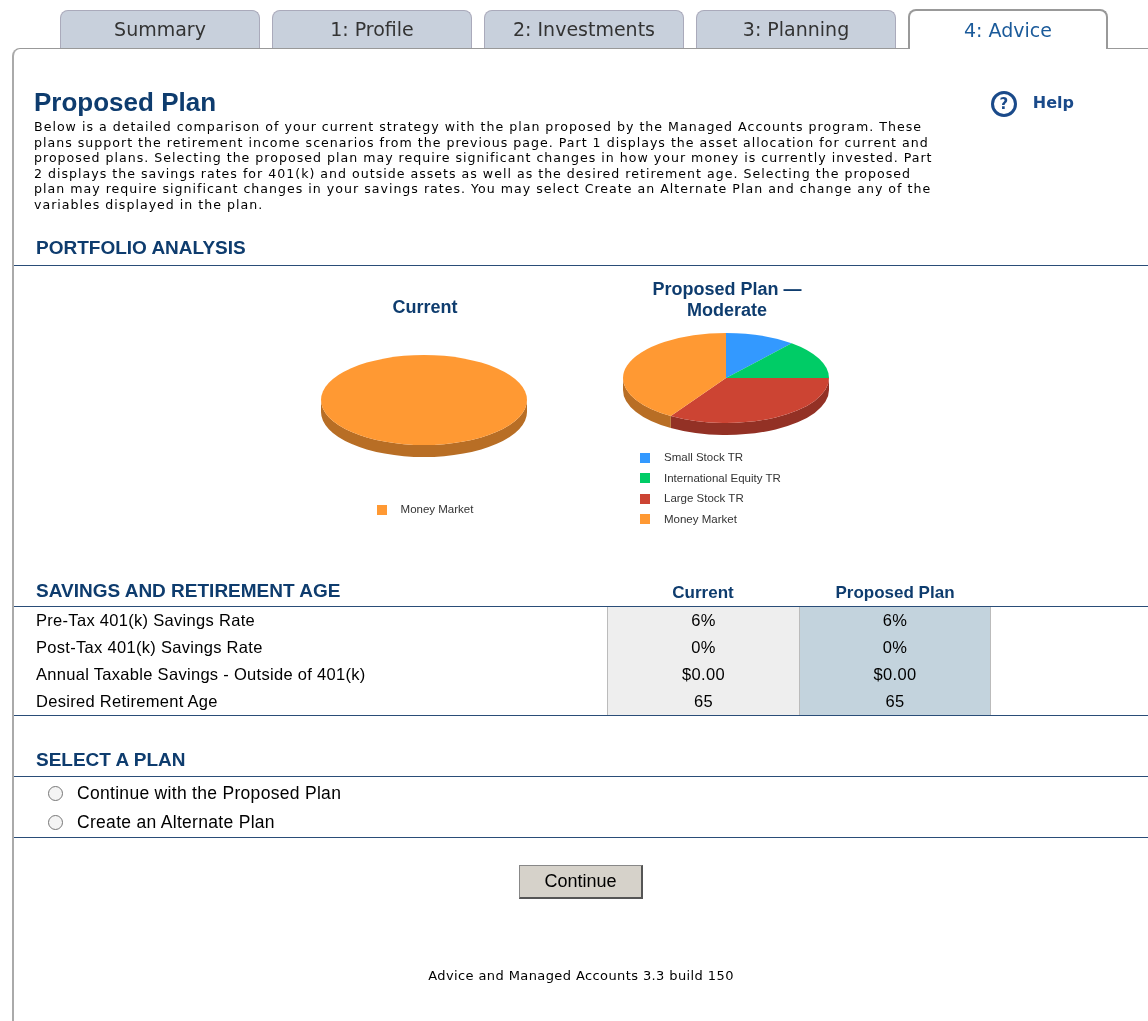 This screenshot has width=1148, height=1021. What do you see at coordinates (581, 975) in the screenshot?
I see `version-footer: Advice and Managed Accounts 3.3 build 150` at bounding box center [581, 975].